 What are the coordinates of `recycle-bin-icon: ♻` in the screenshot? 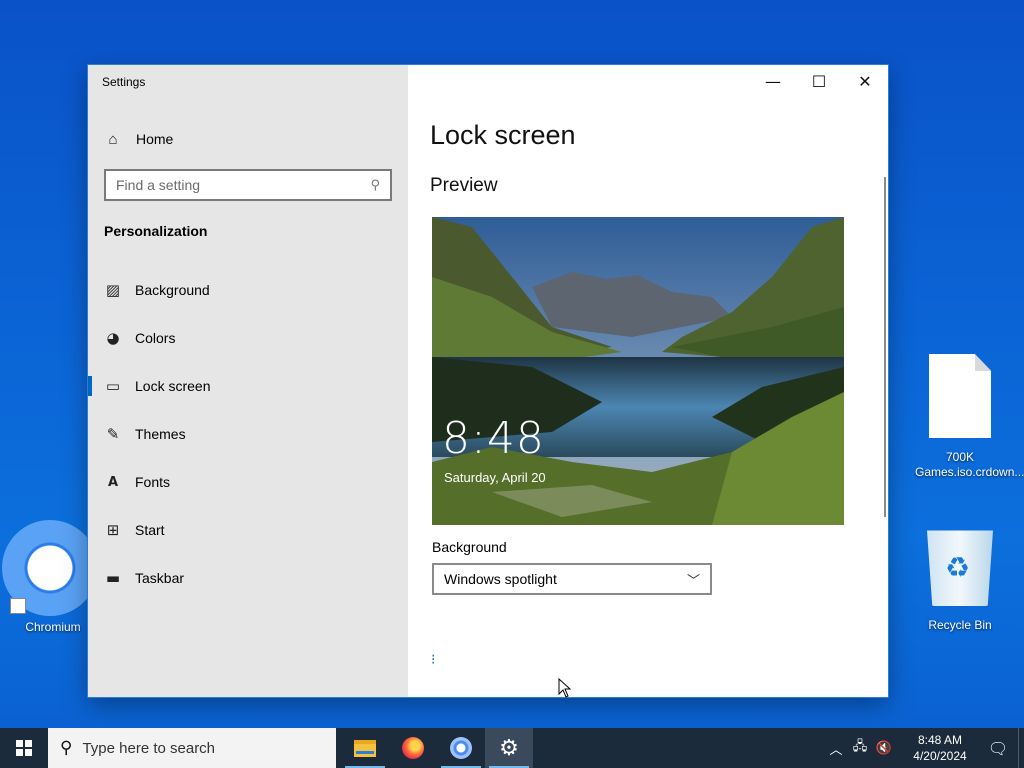 It's located at (960, 568).